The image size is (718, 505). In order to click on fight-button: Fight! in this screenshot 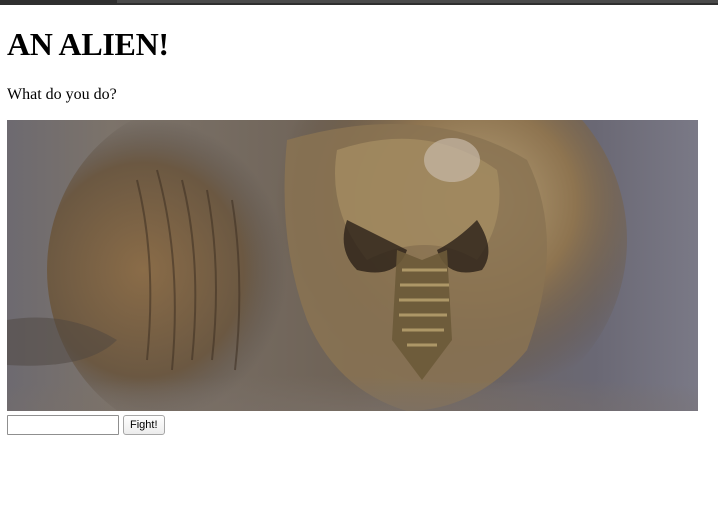, I will do `click(144, 425)`.